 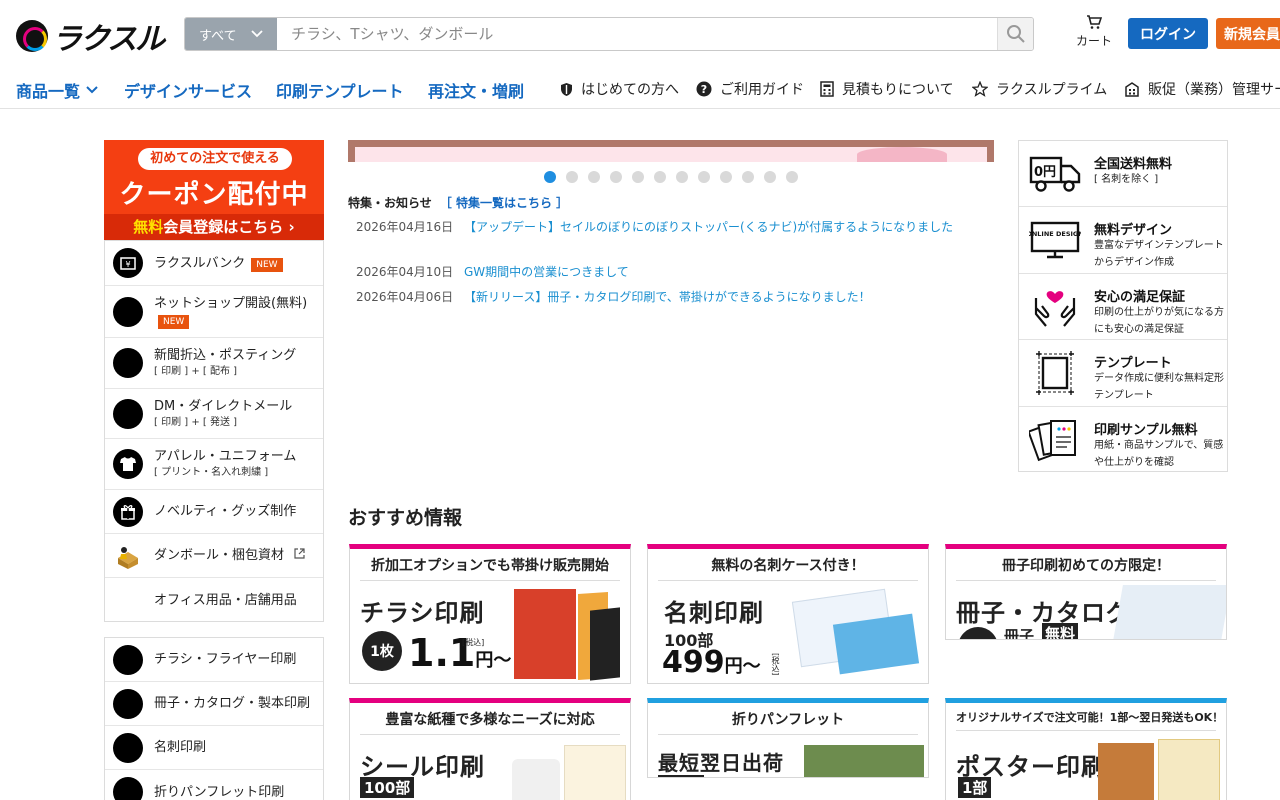 What do you see at coordinates (681, 776) in the screenshot?
I see `card-qty-bar` at bounding box center [681, 776].